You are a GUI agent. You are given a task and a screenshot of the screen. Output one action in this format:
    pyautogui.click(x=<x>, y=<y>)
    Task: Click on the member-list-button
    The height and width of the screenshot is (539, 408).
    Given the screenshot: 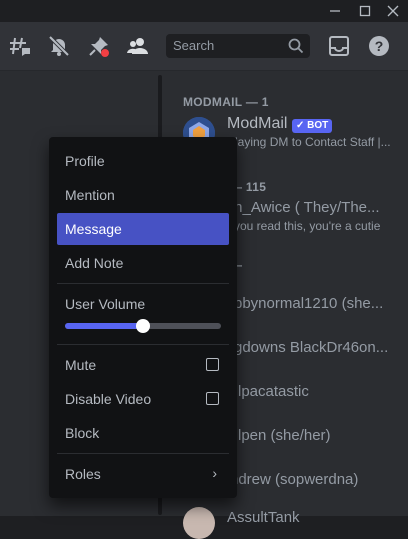 What is the action you would take?
    pyautogui.click(x=138, y=46)
    